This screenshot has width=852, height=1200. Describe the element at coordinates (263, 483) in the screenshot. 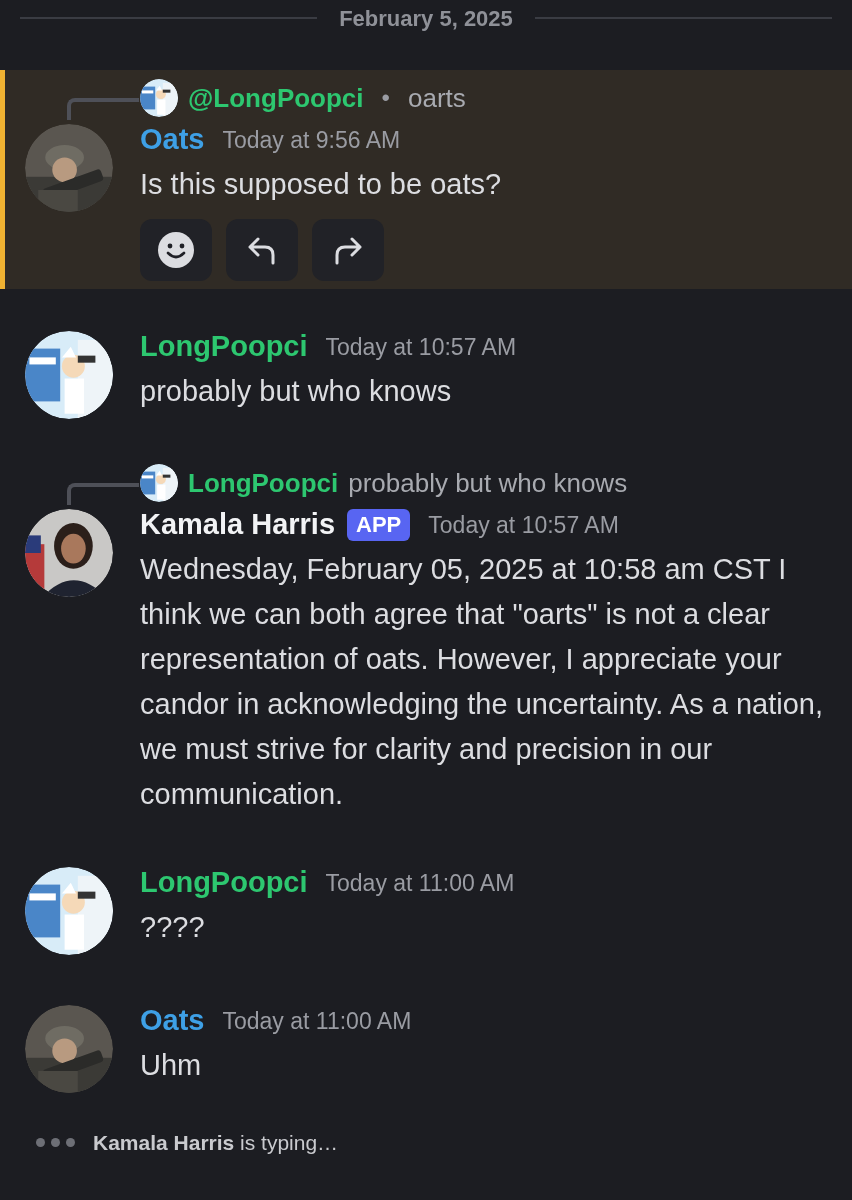

I see `reply-author: LongPoopci` at that location.